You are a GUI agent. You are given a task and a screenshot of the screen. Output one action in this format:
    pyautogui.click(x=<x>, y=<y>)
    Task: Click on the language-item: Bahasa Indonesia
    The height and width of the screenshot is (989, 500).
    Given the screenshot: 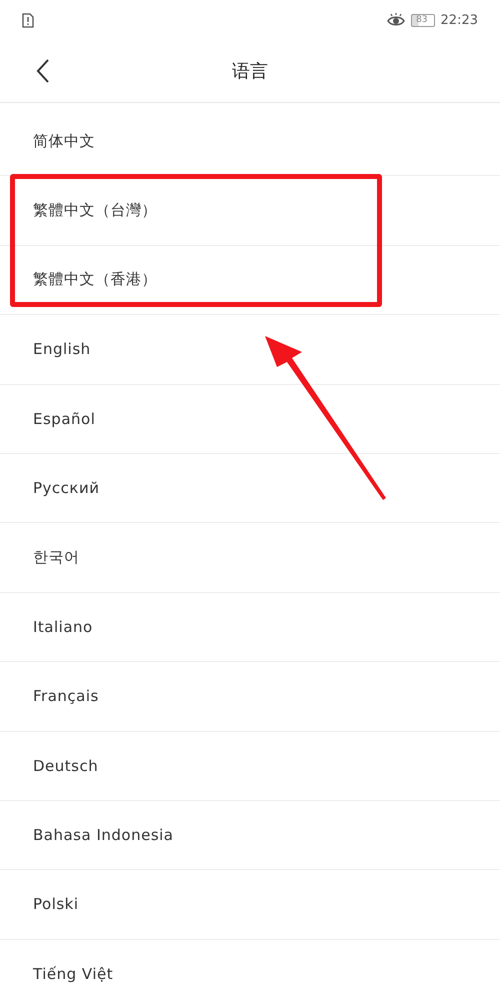 What is the action you would take?
    pyautogui.click(x=250, y=835)
    